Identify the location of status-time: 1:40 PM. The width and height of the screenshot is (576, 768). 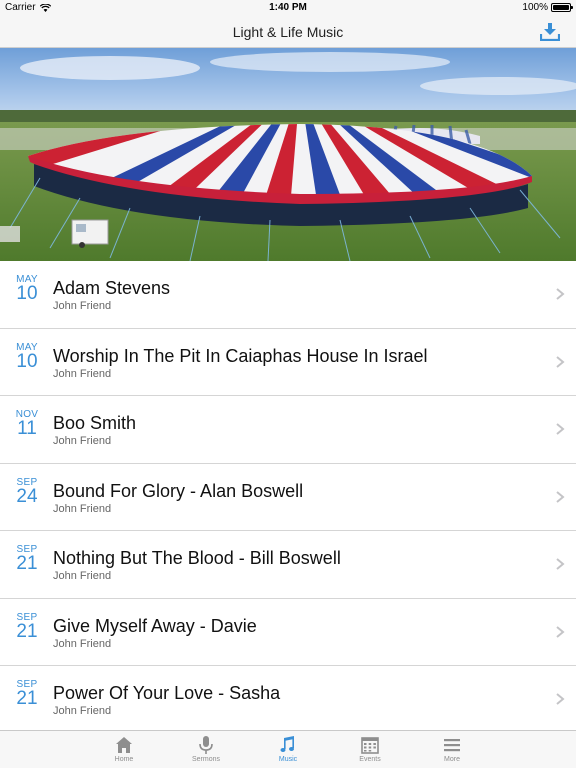
(288, 7).